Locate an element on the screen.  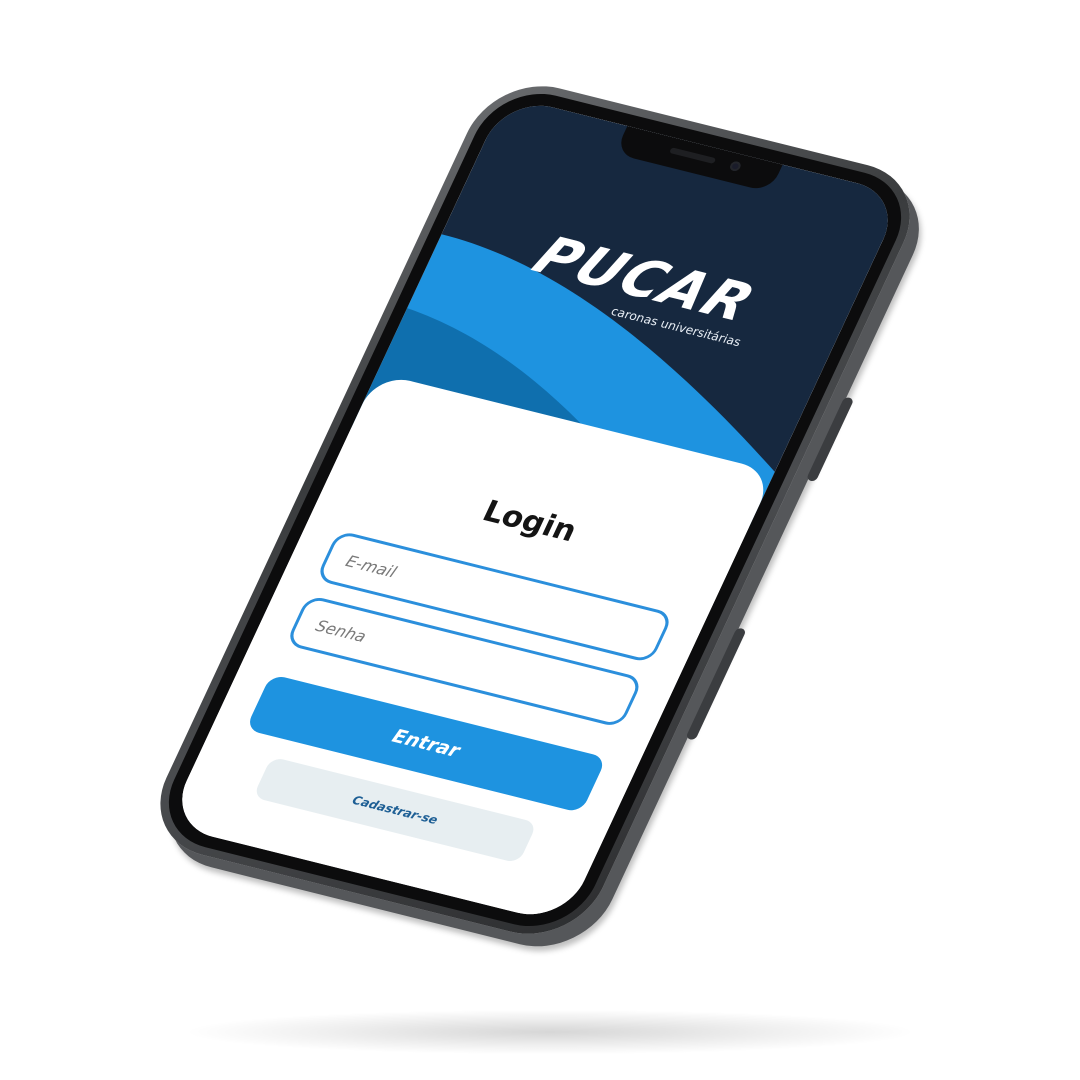
front-camera-icon is located at coordinates (735, 166).